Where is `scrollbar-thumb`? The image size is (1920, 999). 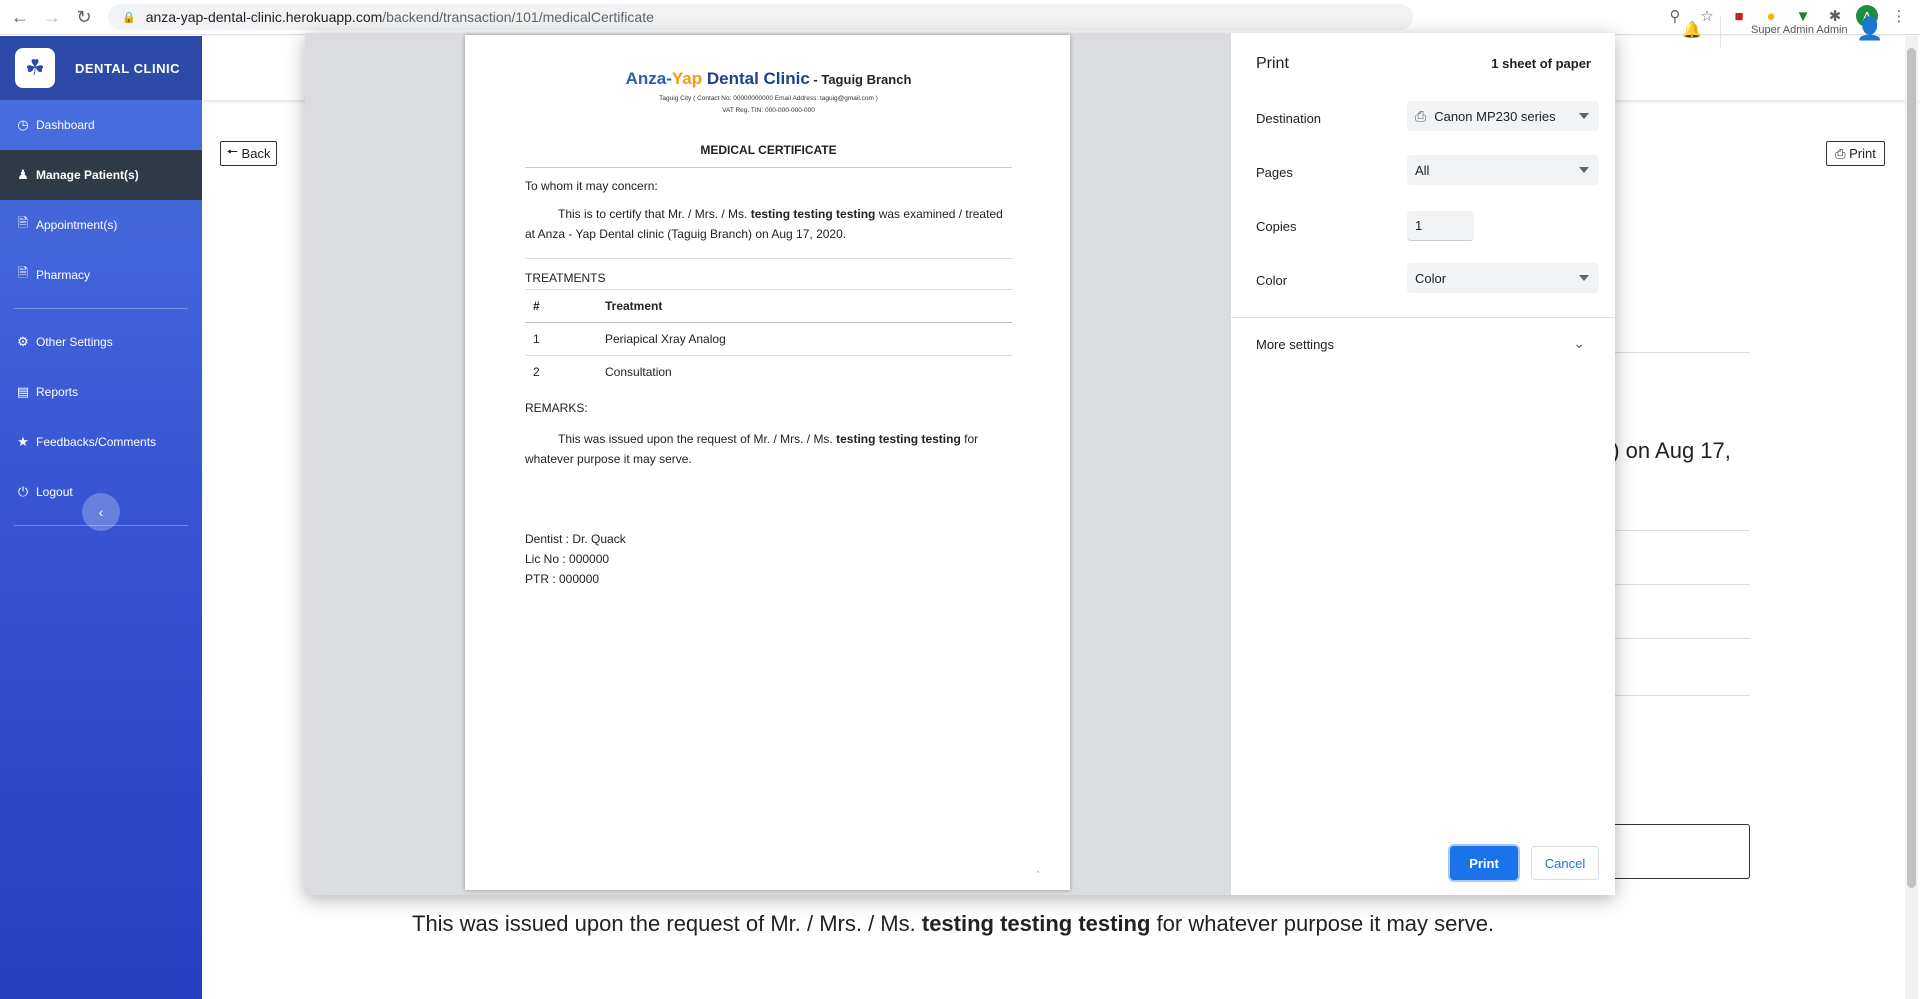 scrollbar-thumb is located at coordinates (1911, 468).